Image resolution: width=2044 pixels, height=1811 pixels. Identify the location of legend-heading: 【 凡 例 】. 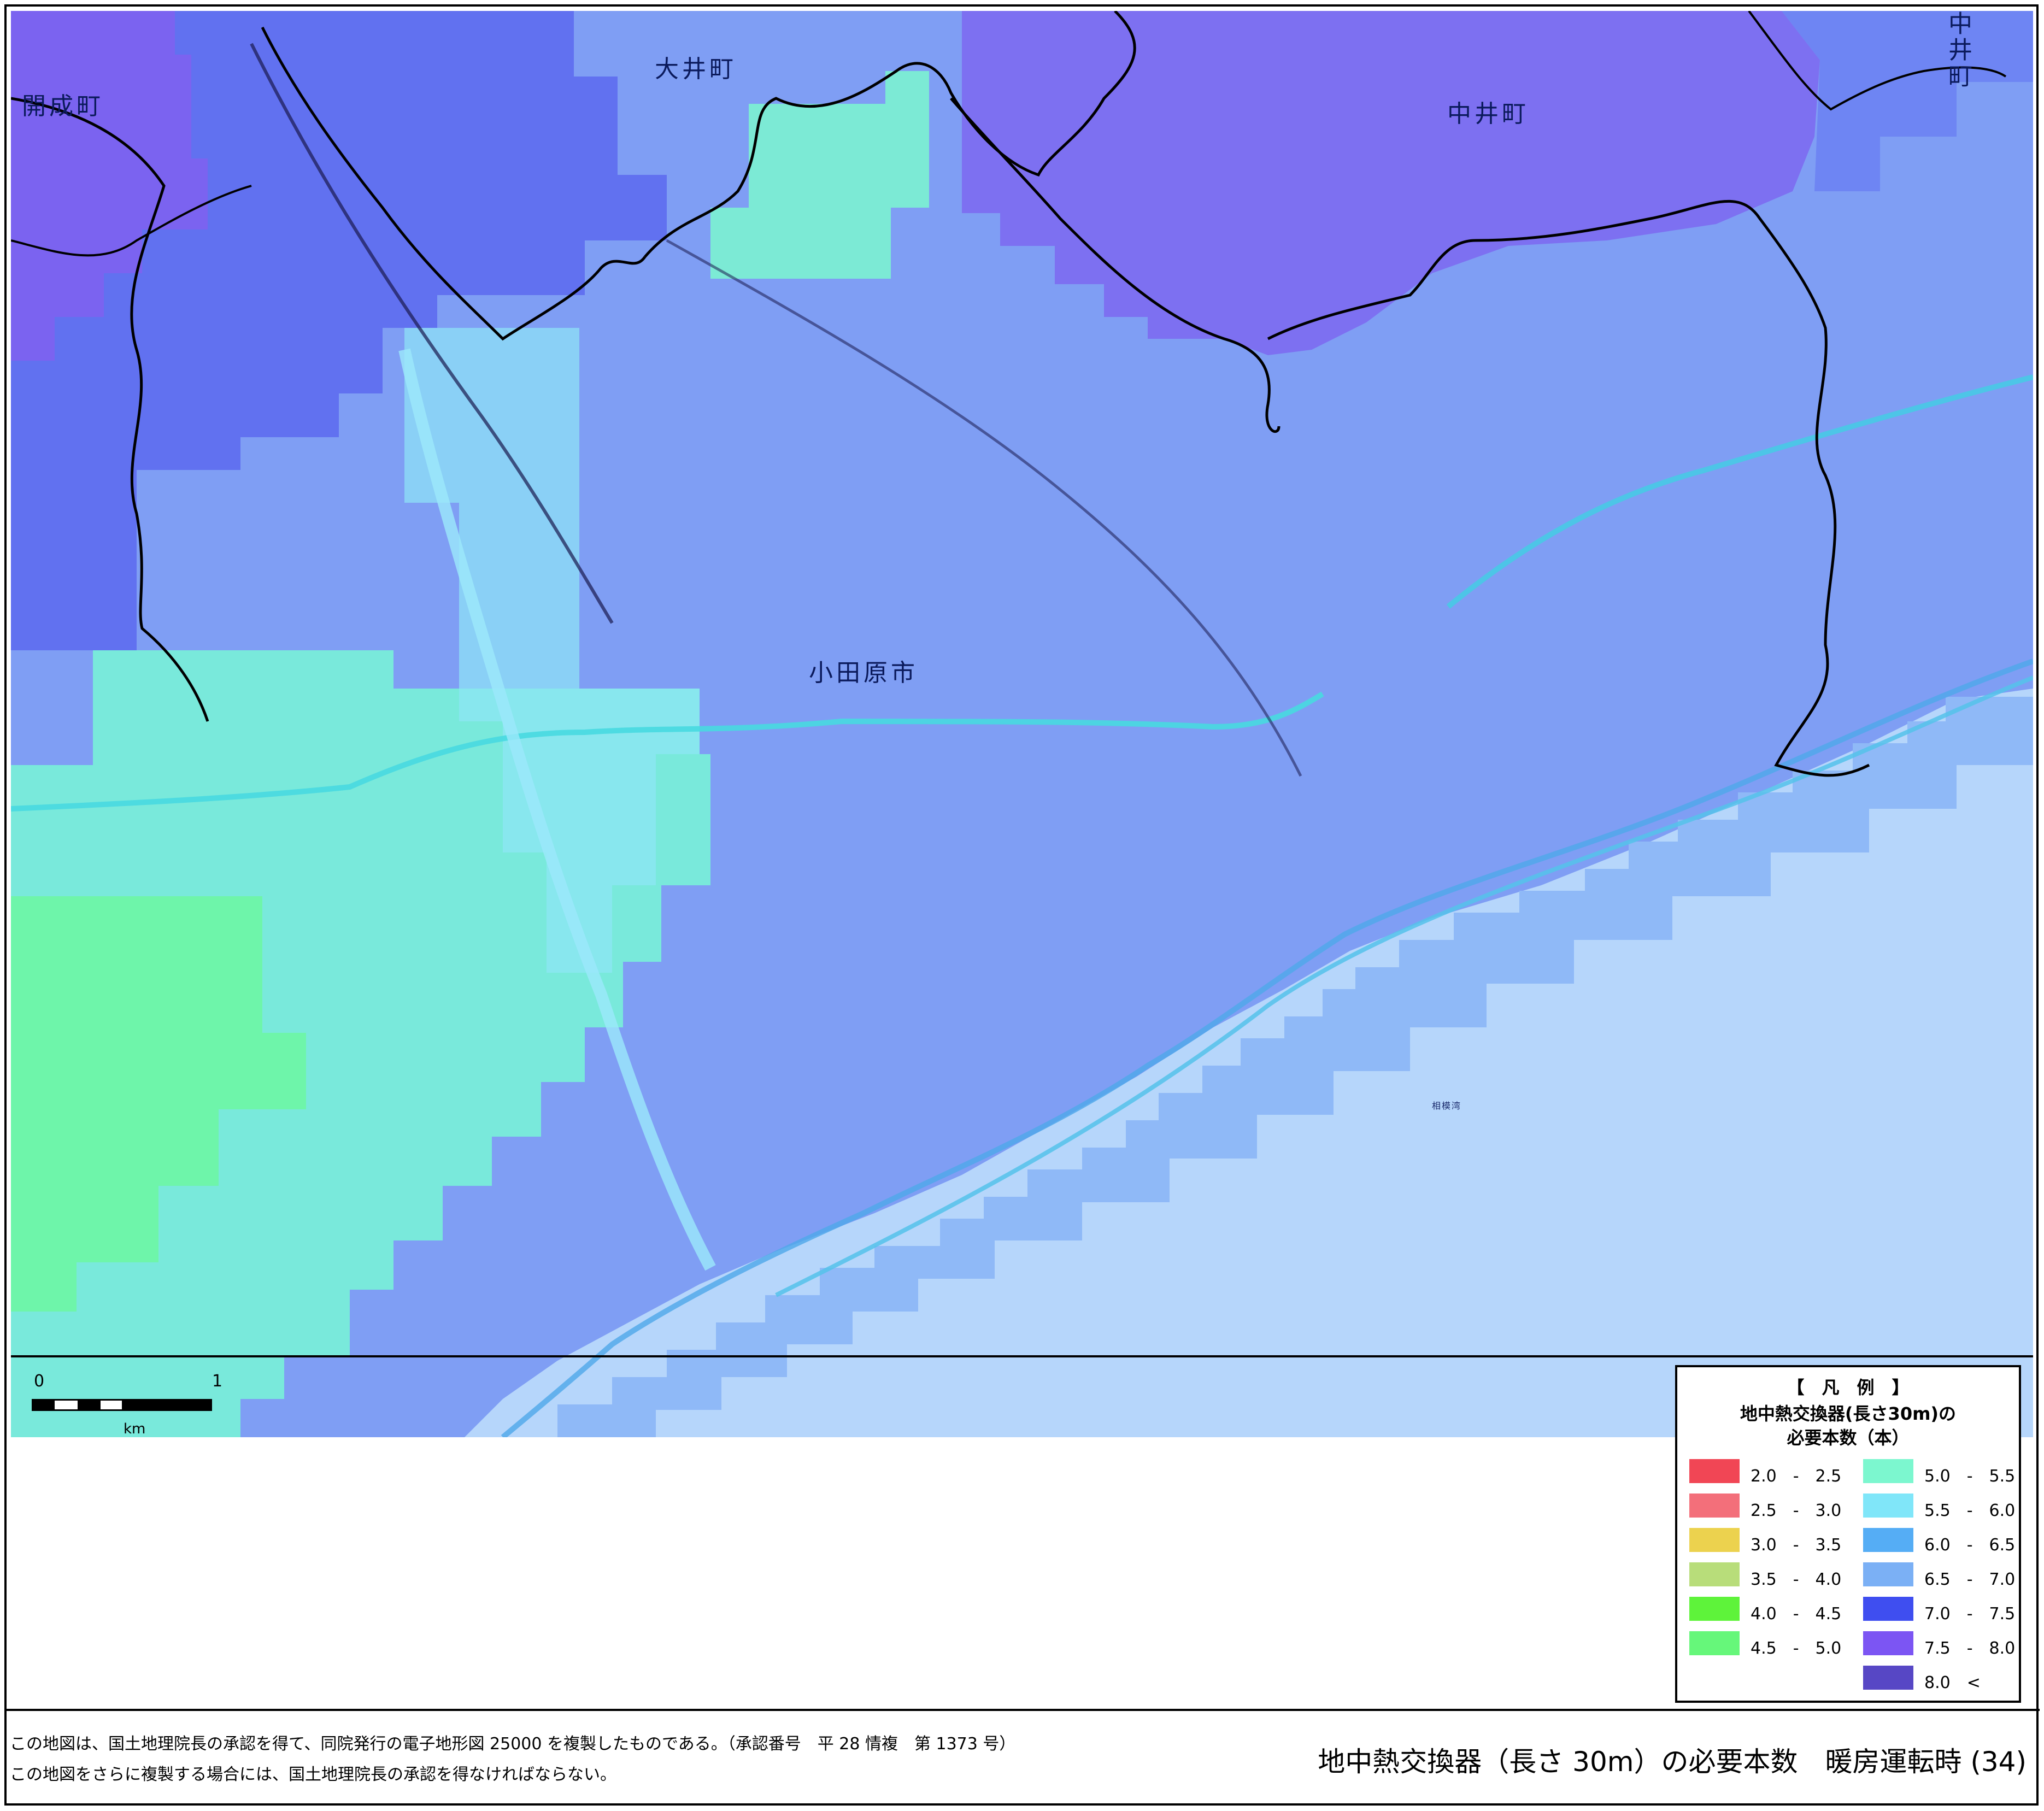
(1848, 1387).